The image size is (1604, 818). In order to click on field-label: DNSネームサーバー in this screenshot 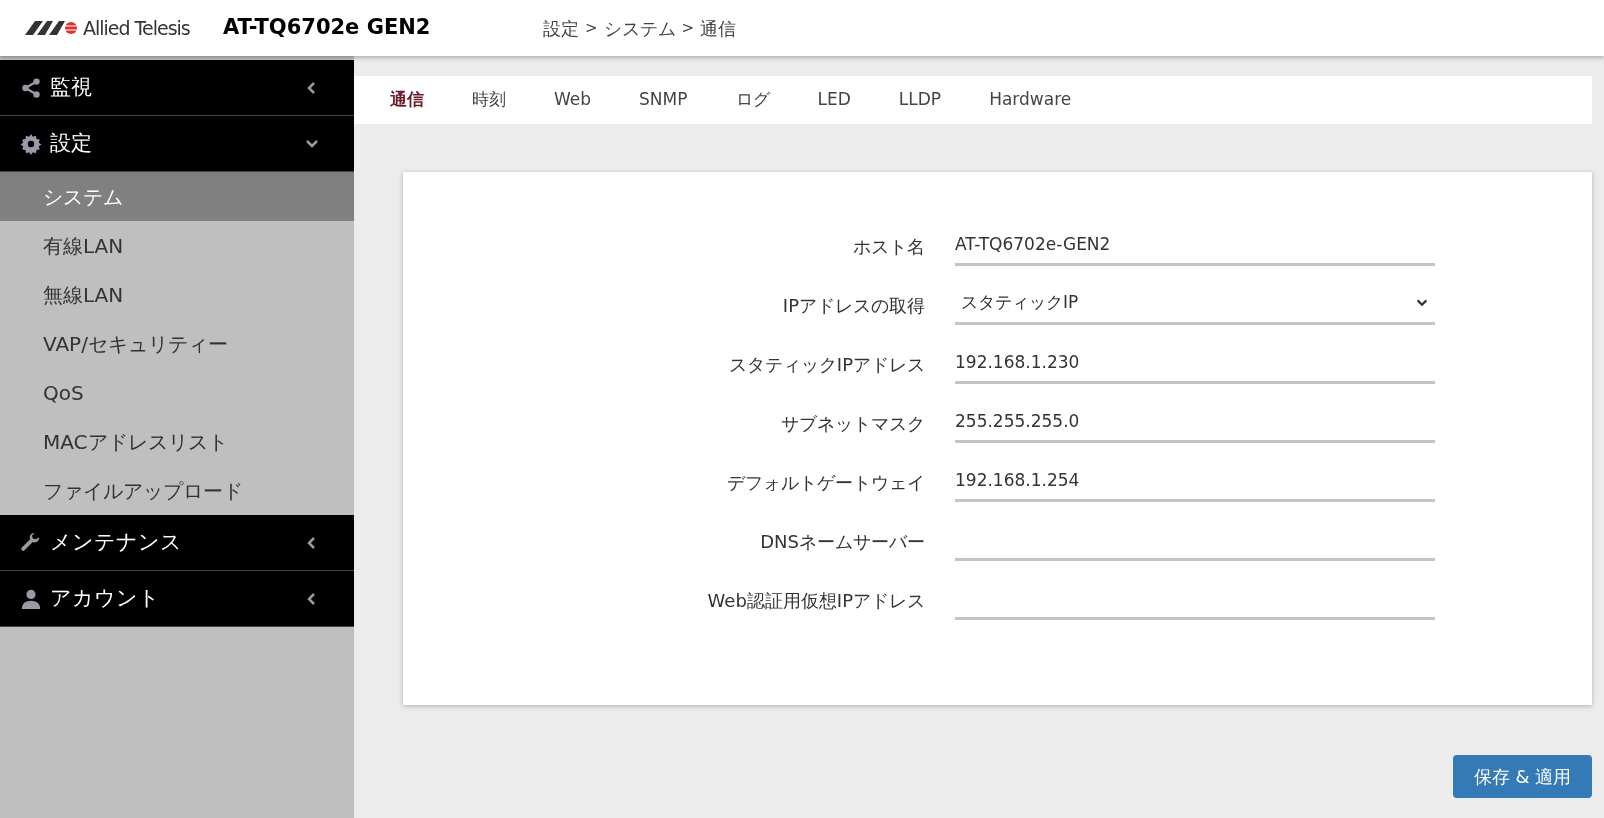, I will do `click(842, 542)`.